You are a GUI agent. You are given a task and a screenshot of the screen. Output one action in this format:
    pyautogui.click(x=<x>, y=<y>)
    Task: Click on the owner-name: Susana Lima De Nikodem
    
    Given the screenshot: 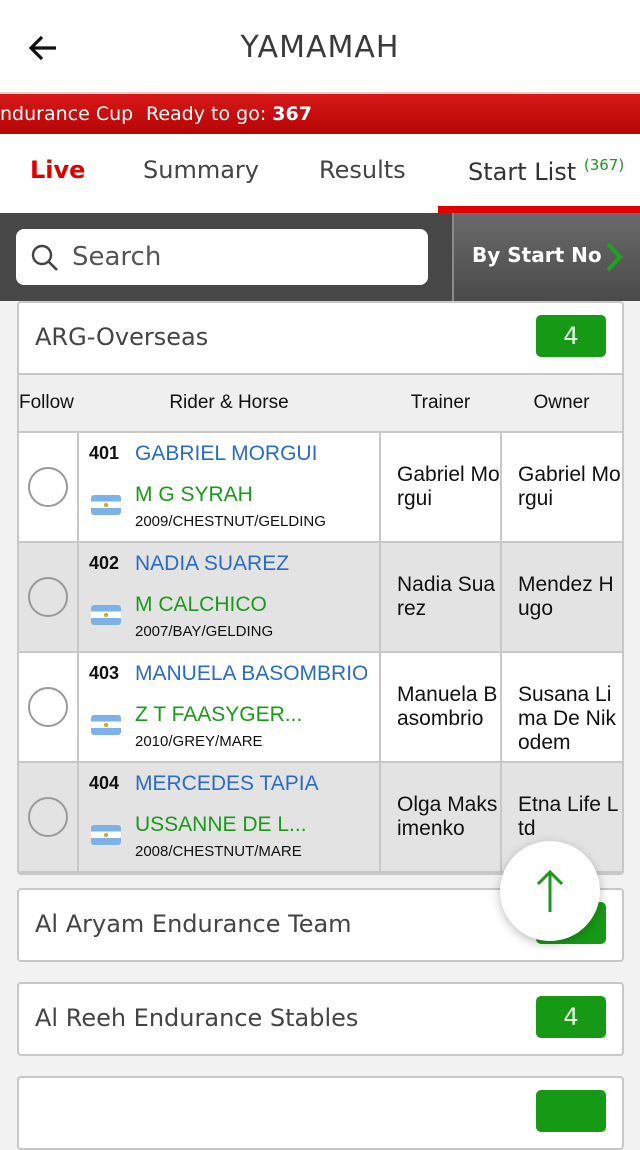 What is the action you would take?
    pyautogui.click(x=567, y=718)
    